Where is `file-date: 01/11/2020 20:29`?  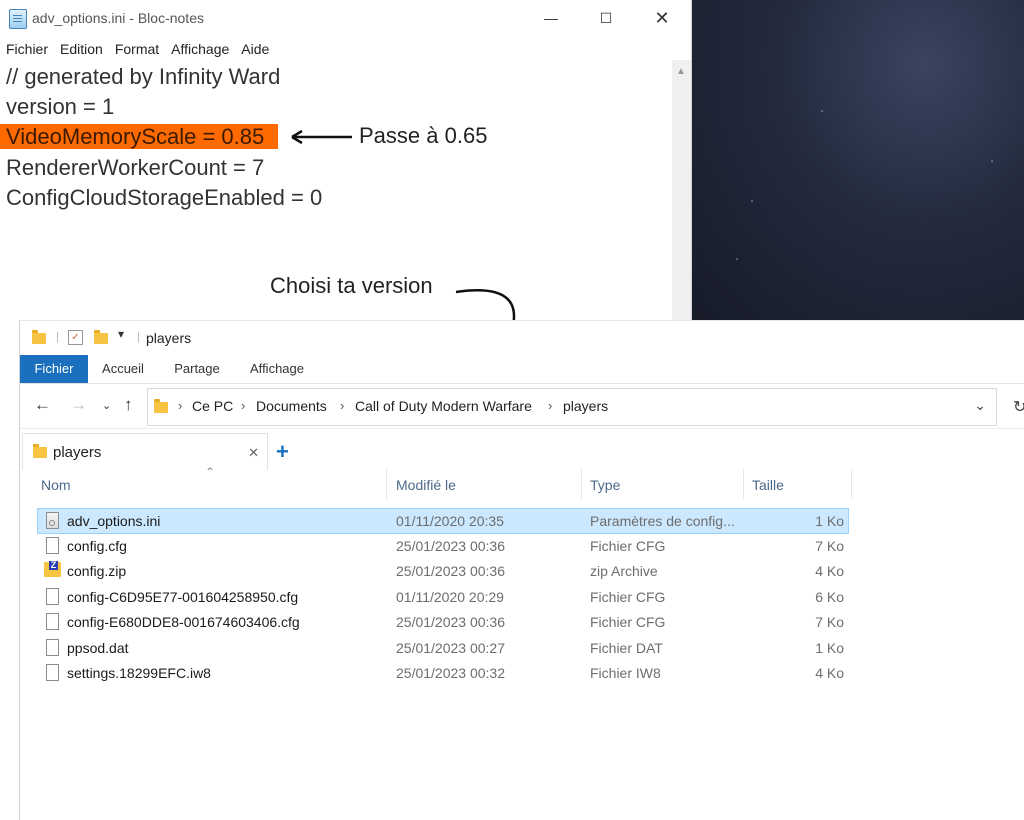
file-date: 01/11/2020 20:29 is located at coordinates (450, 597).